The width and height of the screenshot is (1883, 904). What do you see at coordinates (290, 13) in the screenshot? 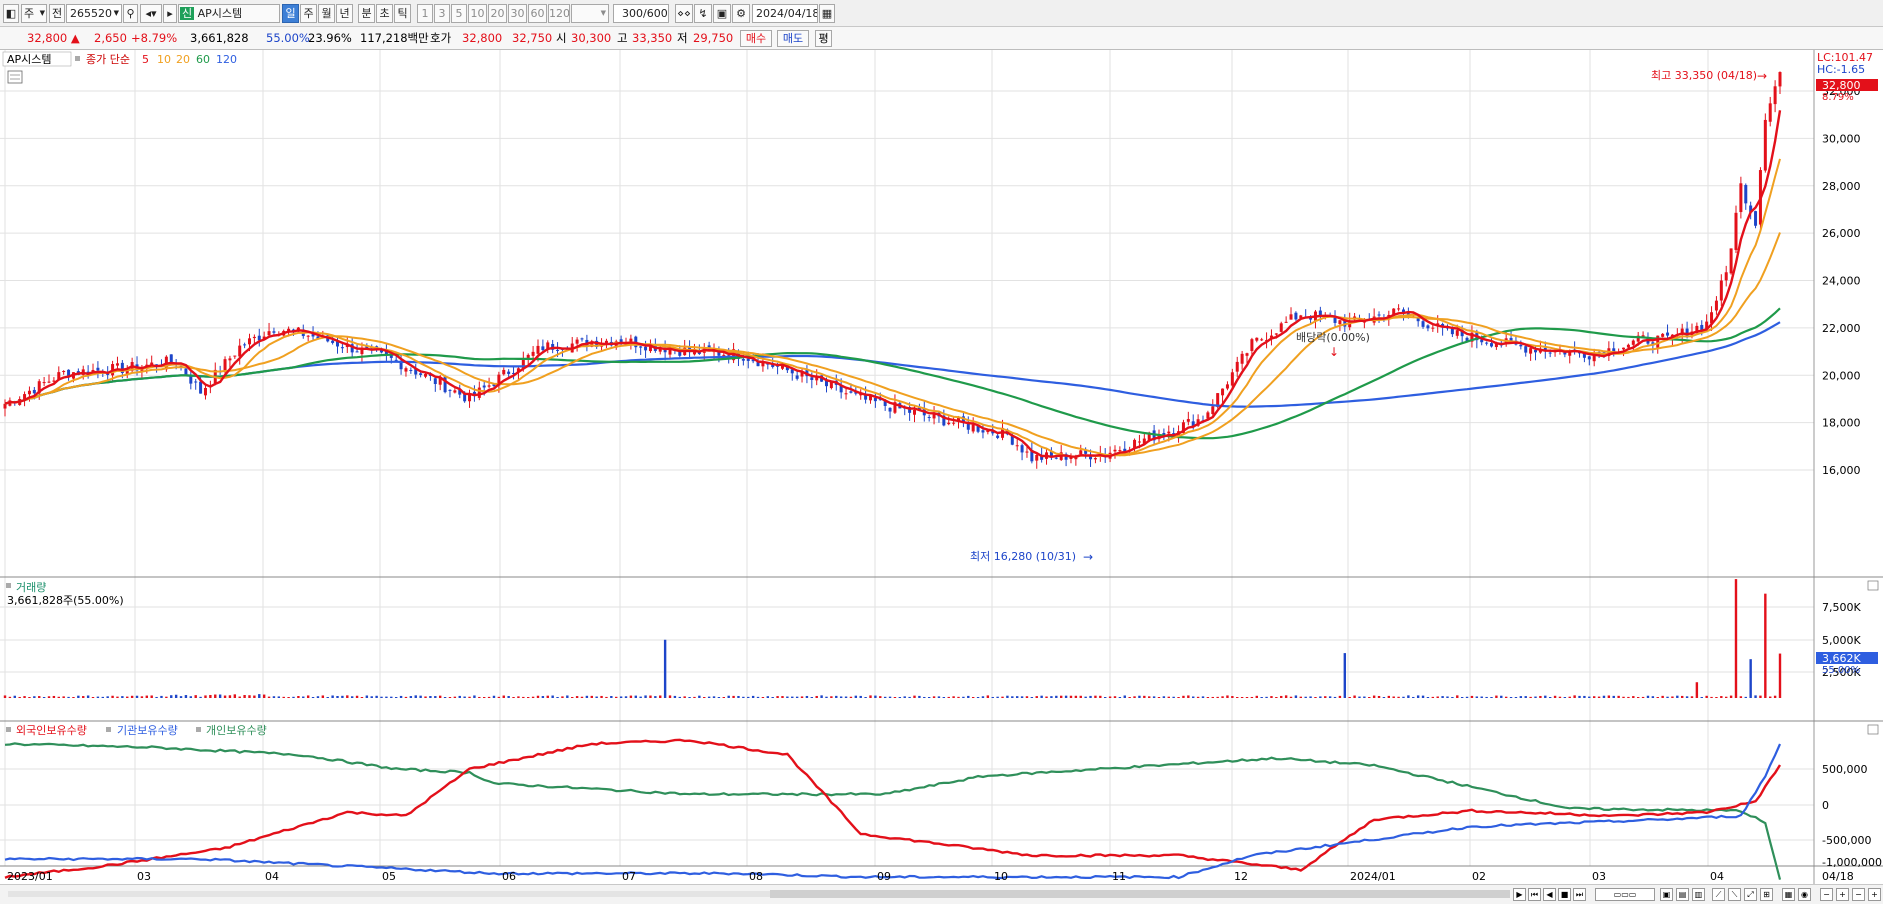
I see `tab-period-day: 일` at bounding box center [290, 13].